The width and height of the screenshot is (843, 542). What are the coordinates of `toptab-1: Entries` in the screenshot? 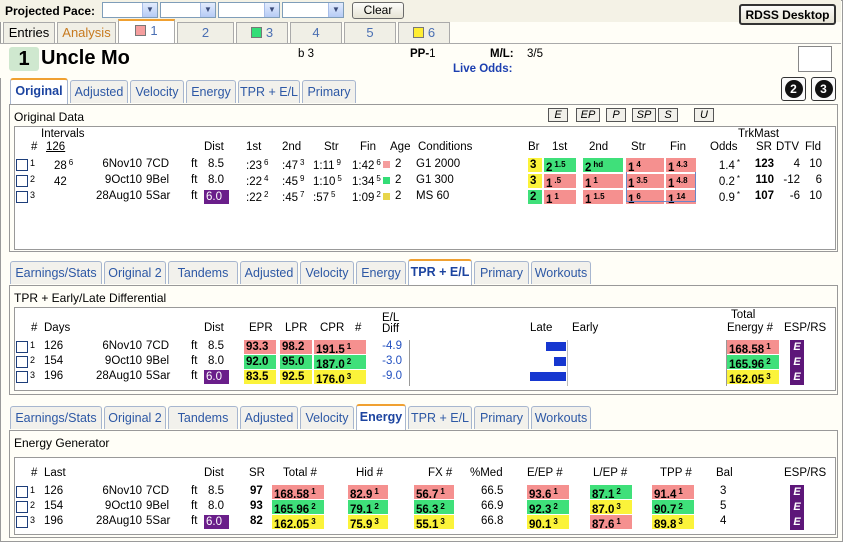 It's located at (29, 33).